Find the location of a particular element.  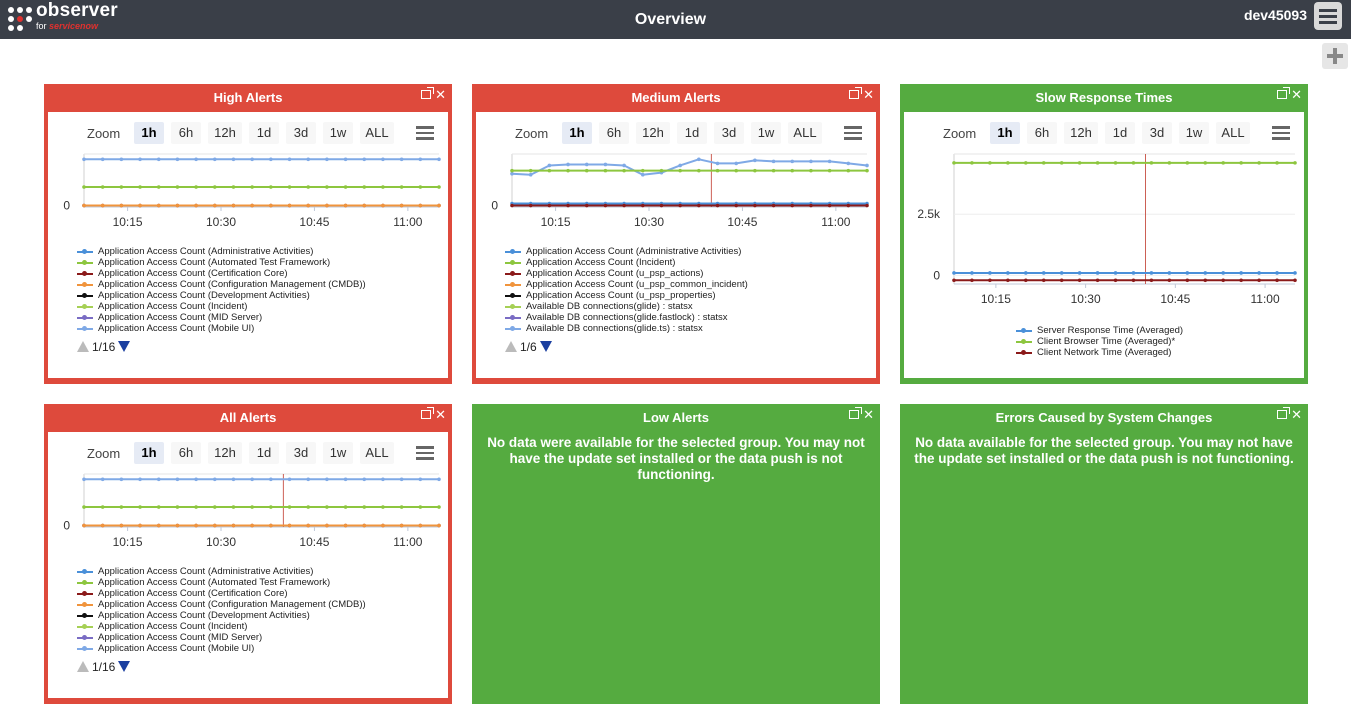

legend-item: Client Browser Time (Averaged)* is located at coordinates (1099, 341).